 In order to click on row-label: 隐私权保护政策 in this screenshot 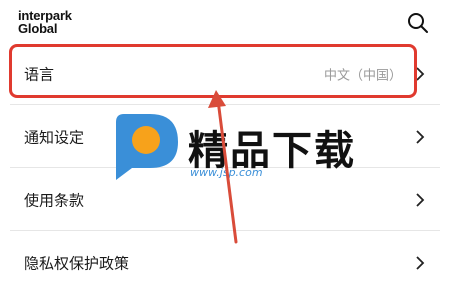, I will do `click(77, 263)`.